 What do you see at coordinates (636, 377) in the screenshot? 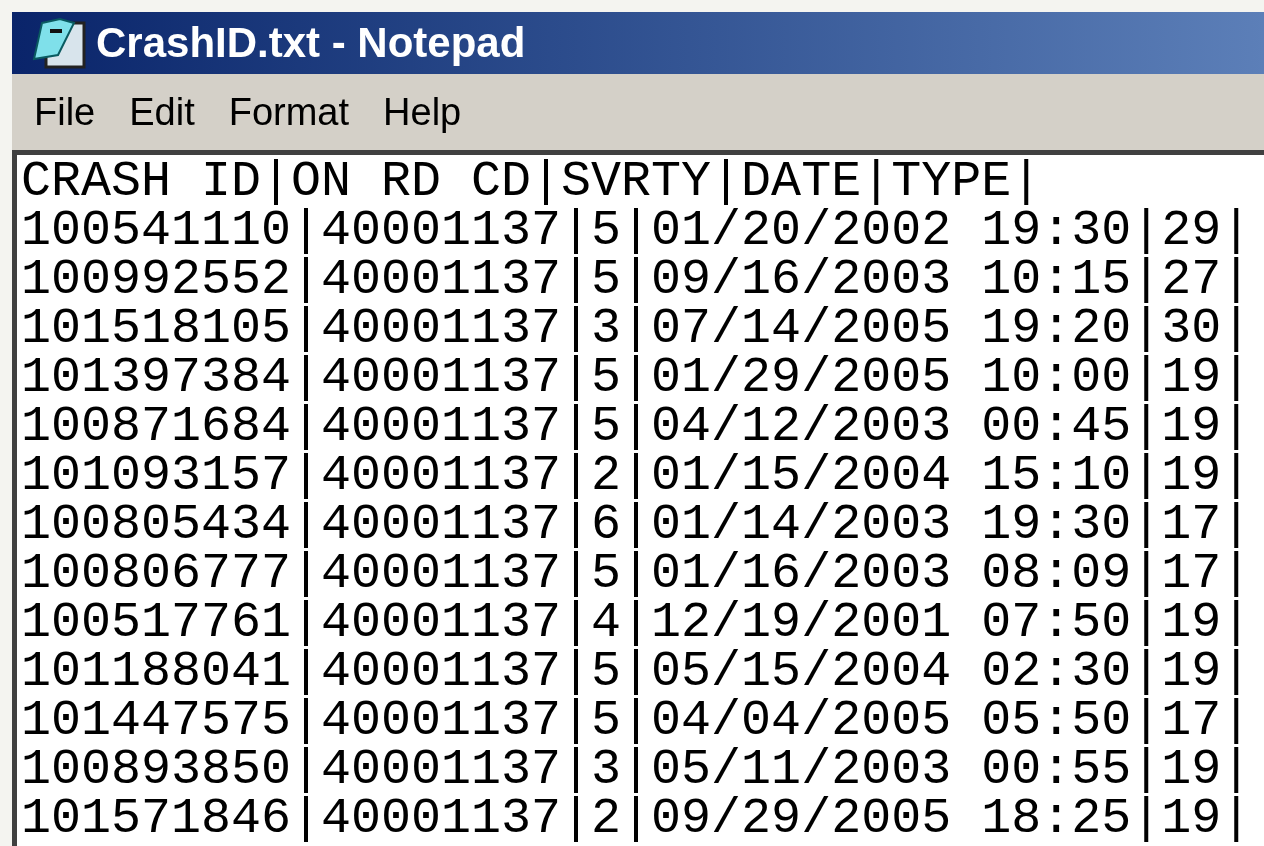
I see `text-line: 101397384|40001137|5|01/29/2005 10:00|19|` at bounding box center [636, 377].